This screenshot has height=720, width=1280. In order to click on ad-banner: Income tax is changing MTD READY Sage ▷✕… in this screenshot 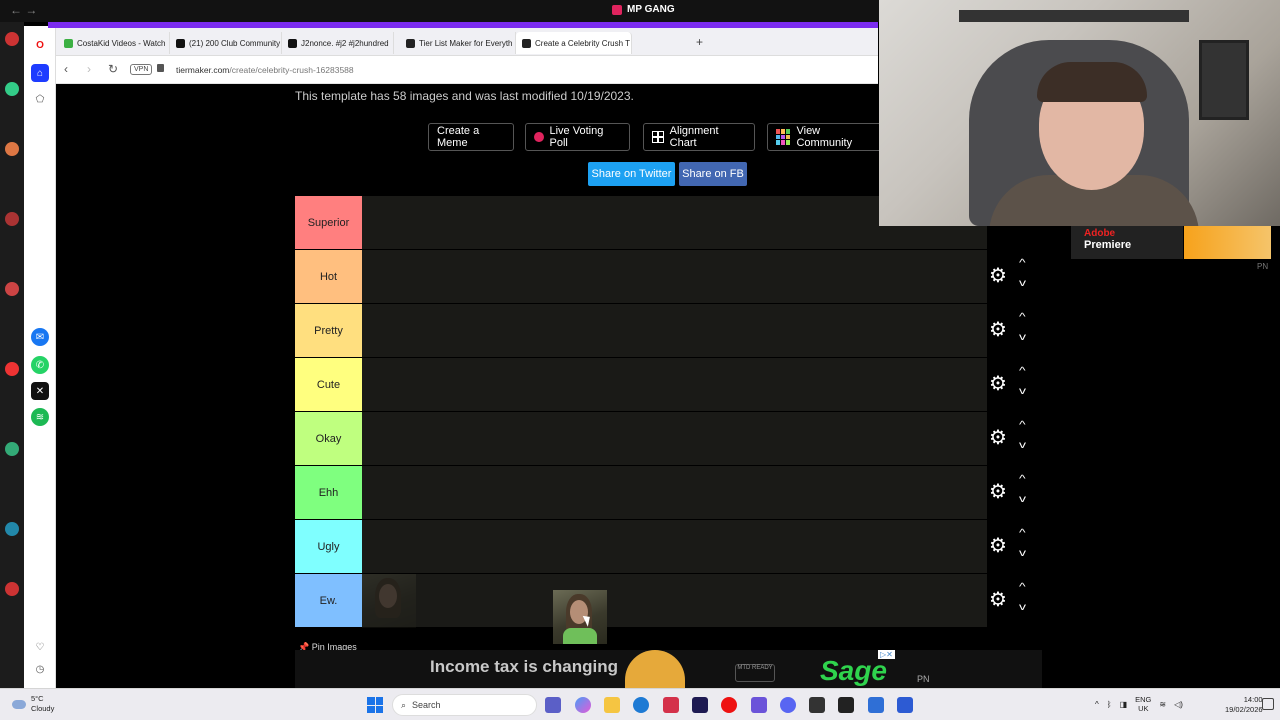, I will do `click(668, 669)`.